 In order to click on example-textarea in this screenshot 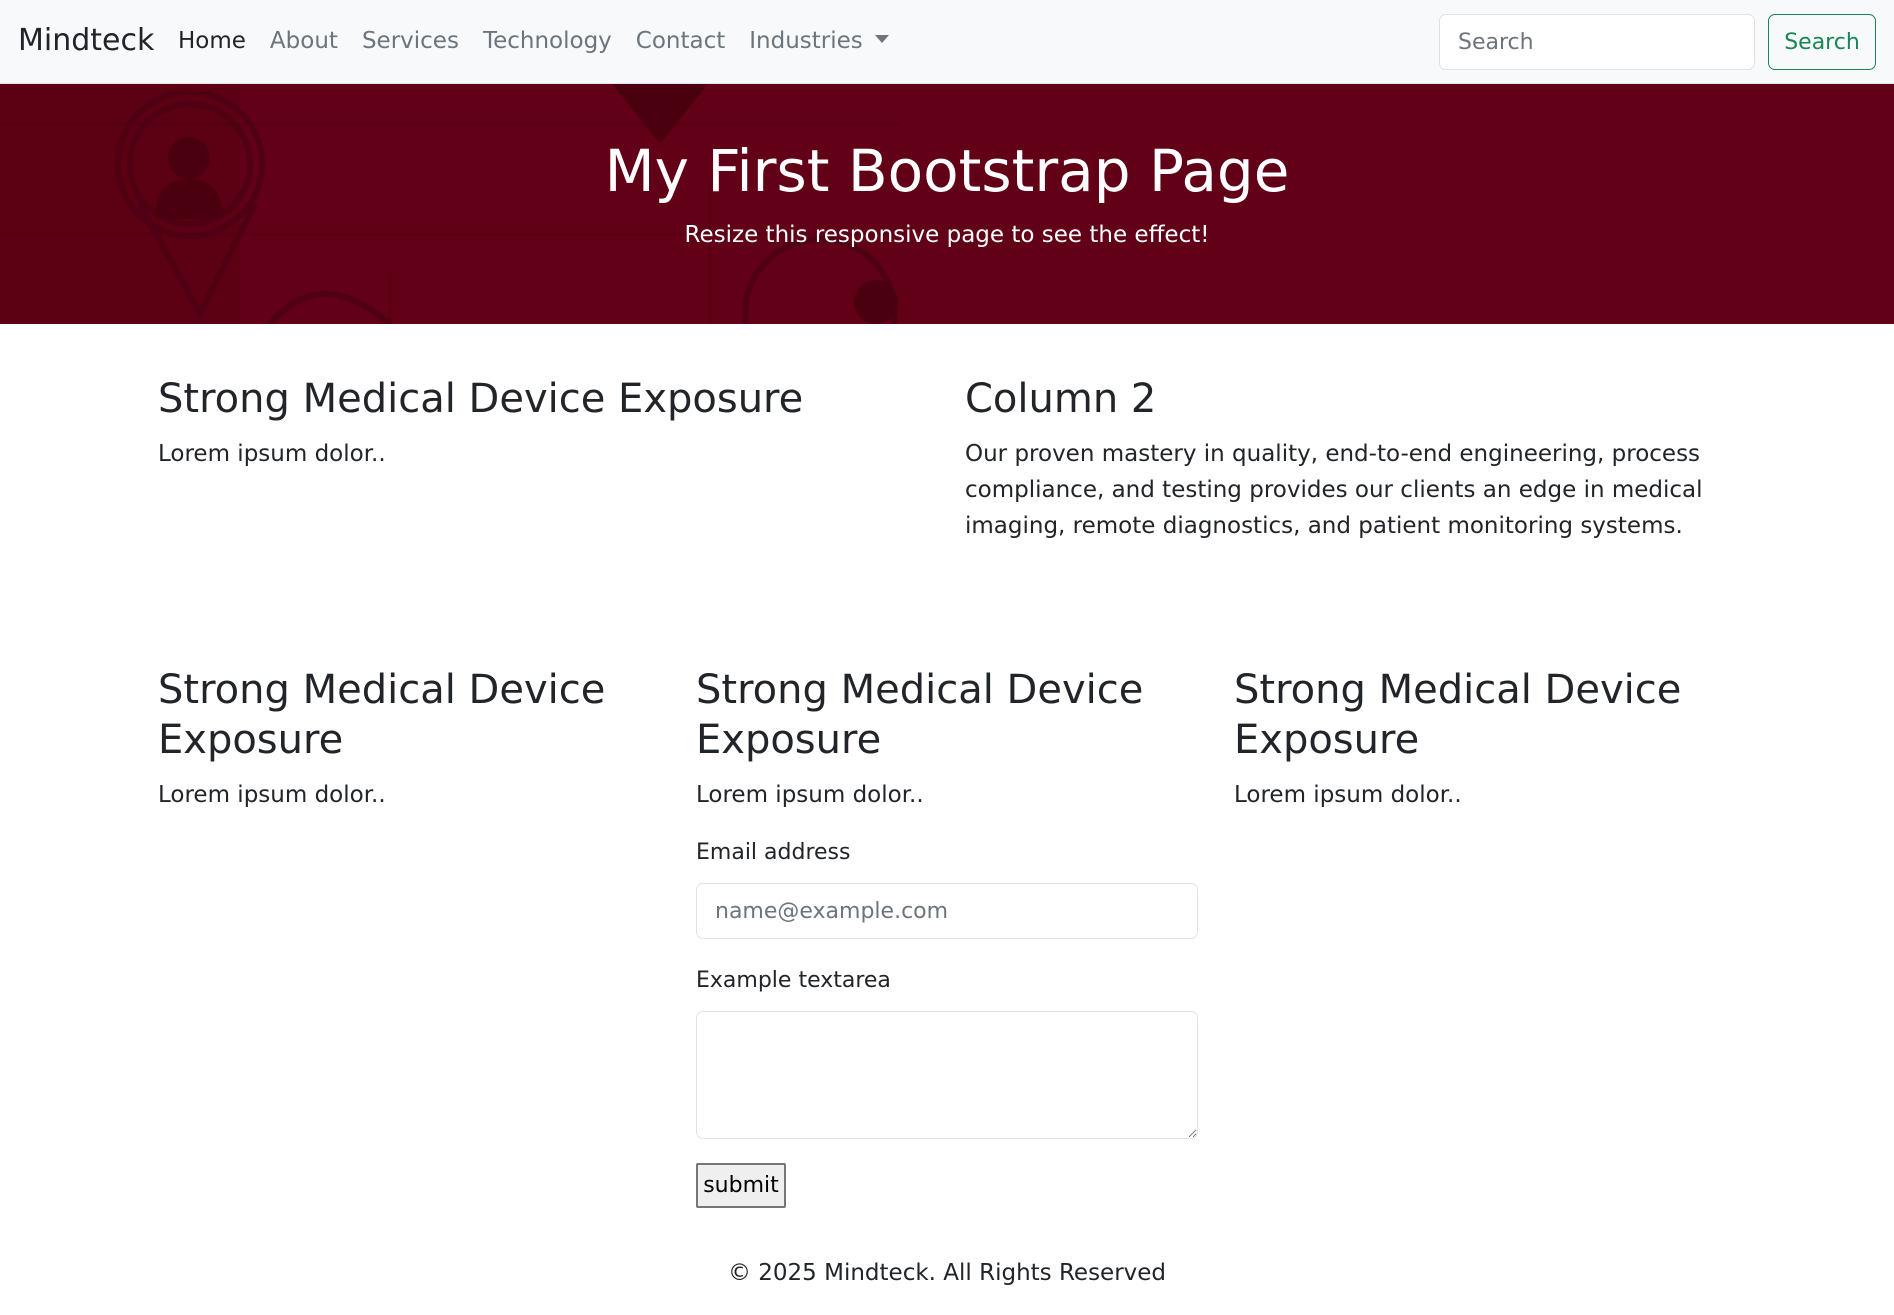, I will do `click(947, 1075)`.